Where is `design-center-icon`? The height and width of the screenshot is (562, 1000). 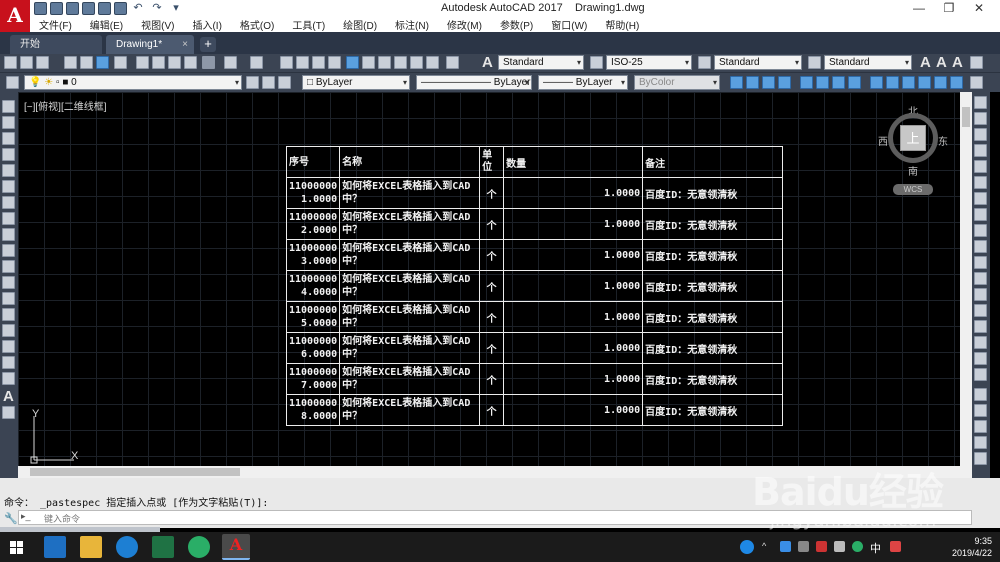
design-center-icon is located at coordinates (368, 62).